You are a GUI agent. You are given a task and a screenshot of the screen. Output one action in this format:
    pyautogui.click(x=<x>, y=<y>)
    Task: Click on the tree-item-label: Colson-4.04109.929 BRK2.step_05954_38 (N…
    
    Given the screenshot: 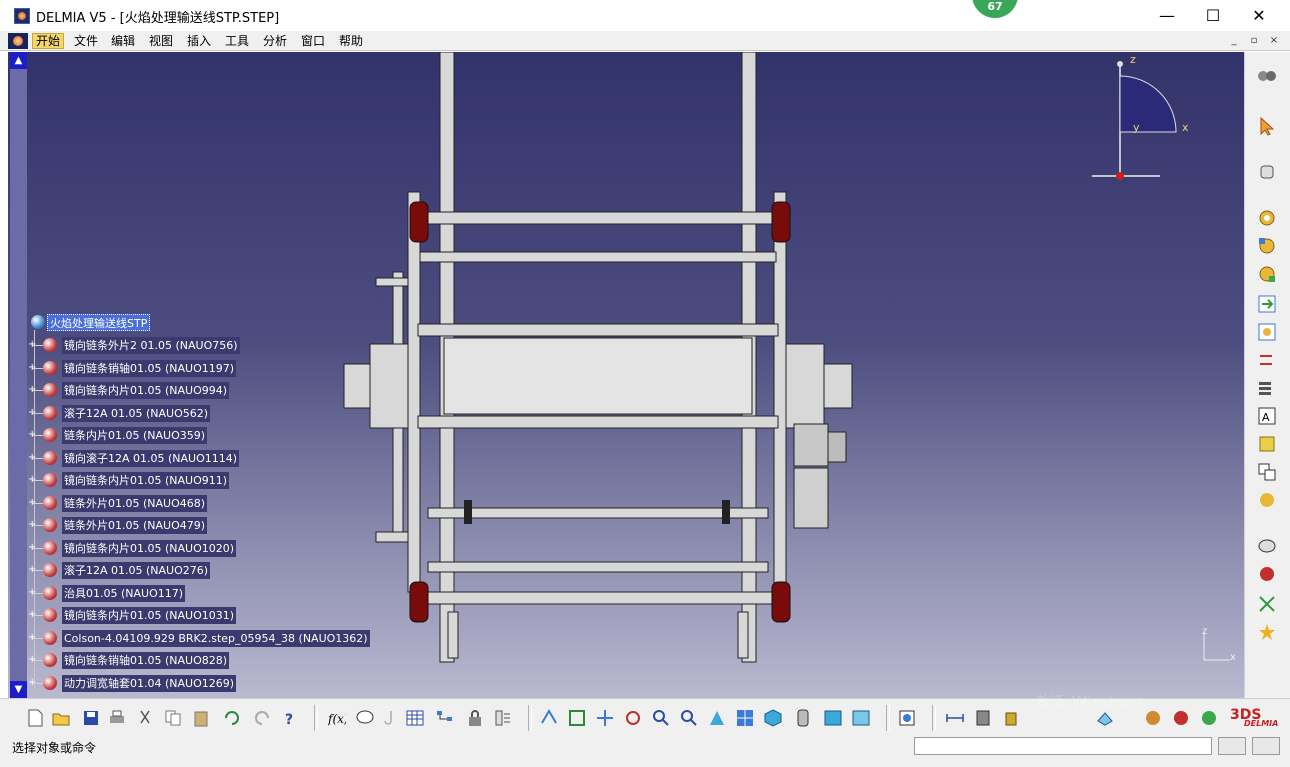 What is the action you would take?
    pyautogui.click(x=216, y=638)
    